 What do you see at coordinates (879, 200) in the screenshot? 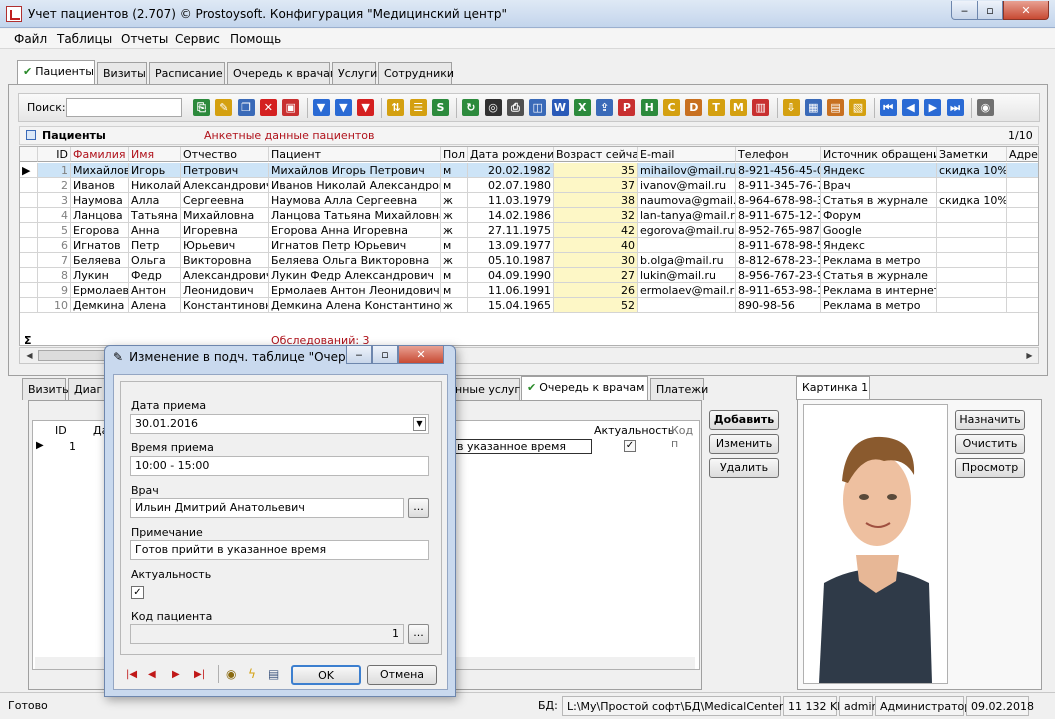
I see `cell-source: Статья в журнале` at bounding box center [879, 200].